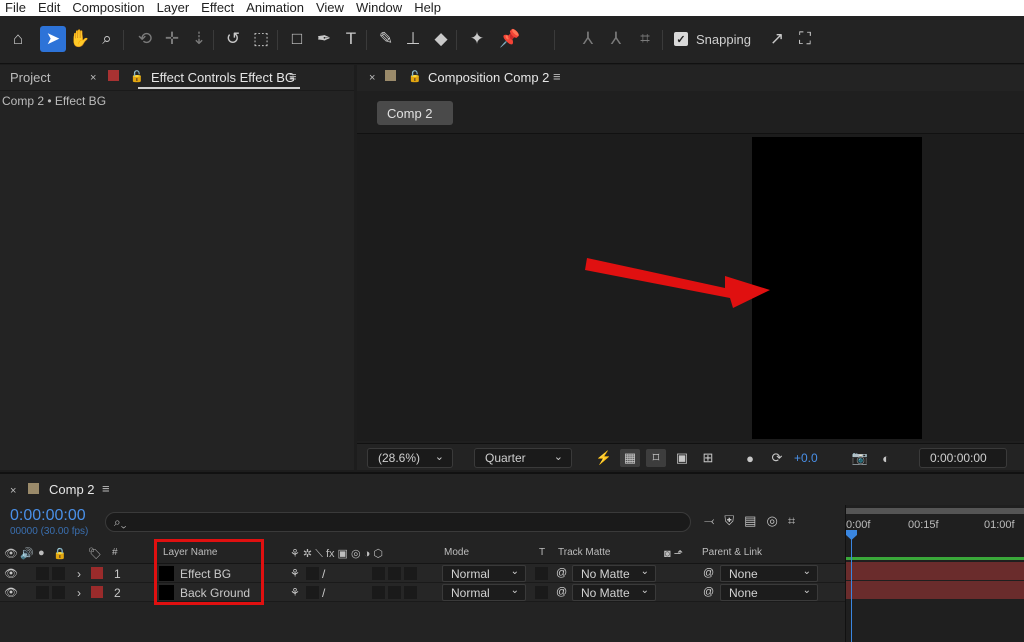 The height and width of the screenshot is (642, 1024). Describe the element at coordinates (261, 39) in the screenshot. I see `pan-behind-tool-icon: ⬚` at that location.